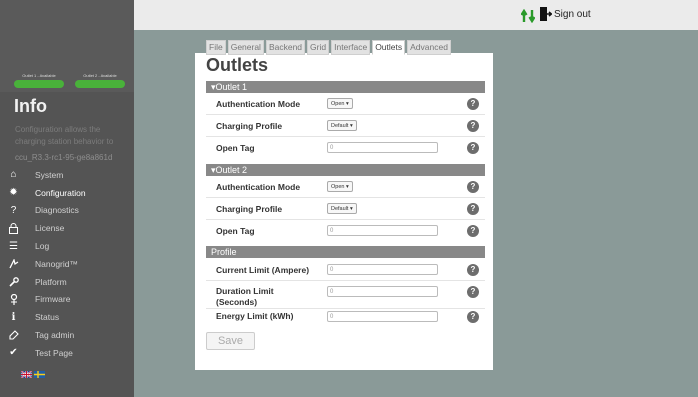 The height and width of the screenshot is (397, 698). What do you see at coordinates (416, 15) in the screenshot?
I see `top-bar: Sign out` at bounding box center [416, 15].